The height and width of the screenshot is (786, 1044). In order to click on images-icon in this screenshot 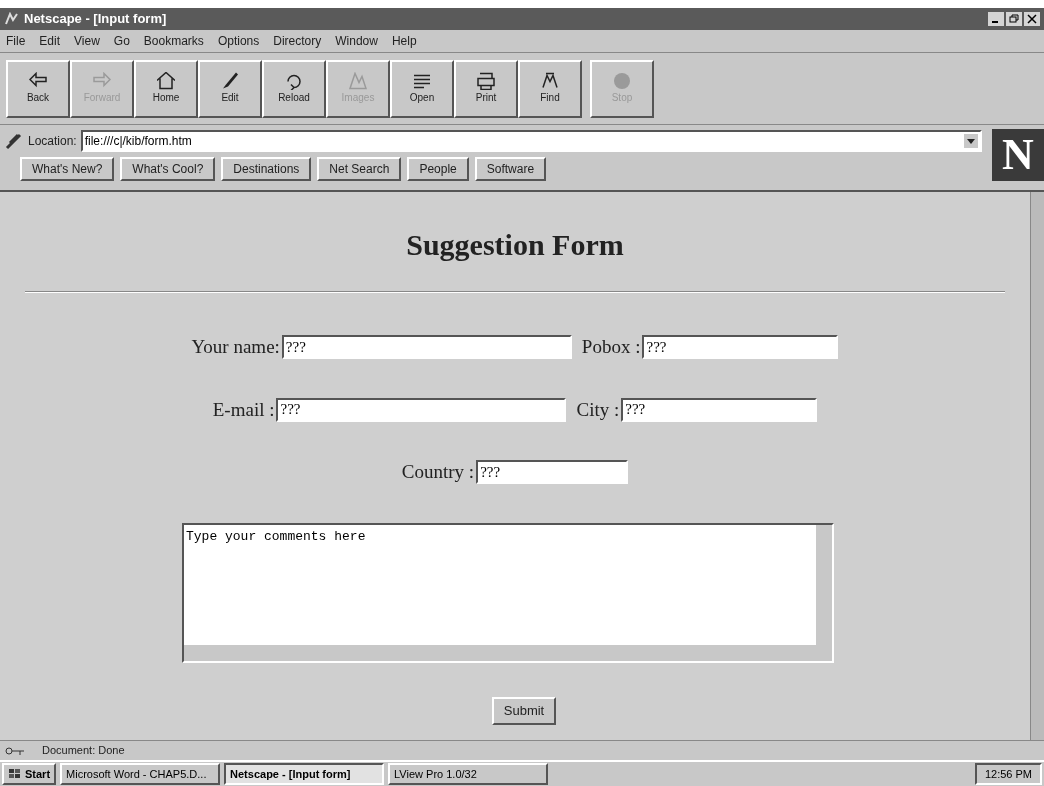, I will do `click(358, 81)`.